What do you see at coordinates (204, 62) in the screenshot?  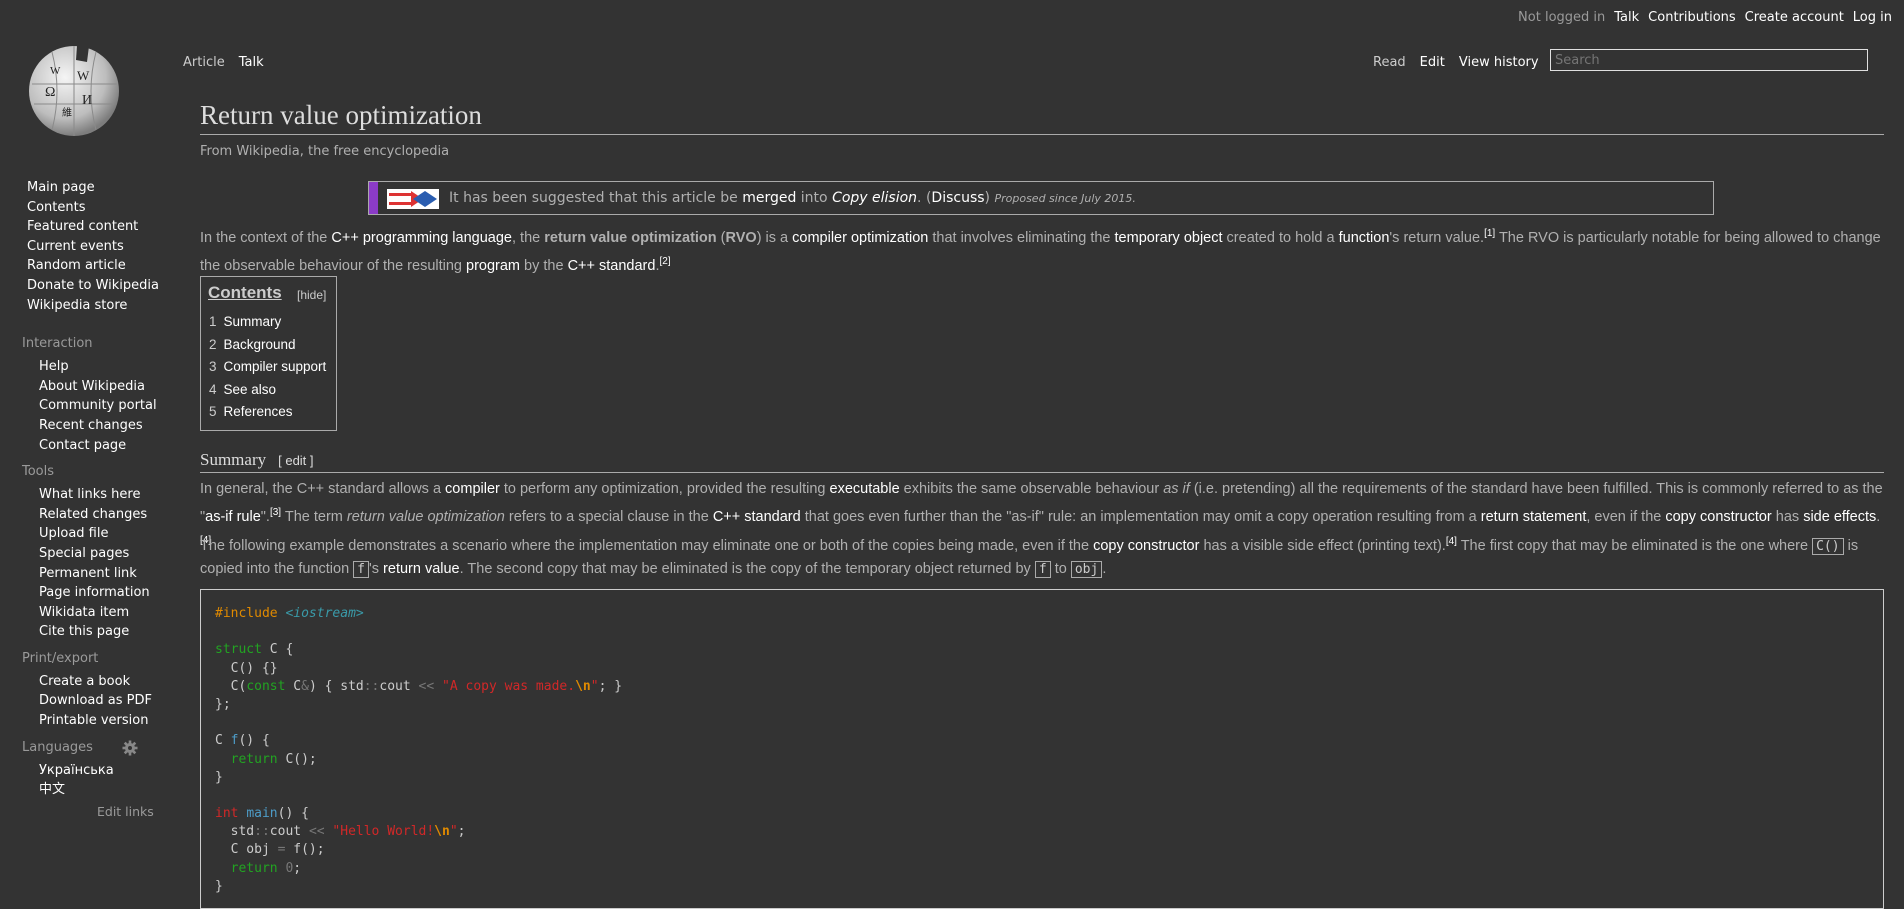 I see `tab-article: Article` at bounding box center [204, 62].